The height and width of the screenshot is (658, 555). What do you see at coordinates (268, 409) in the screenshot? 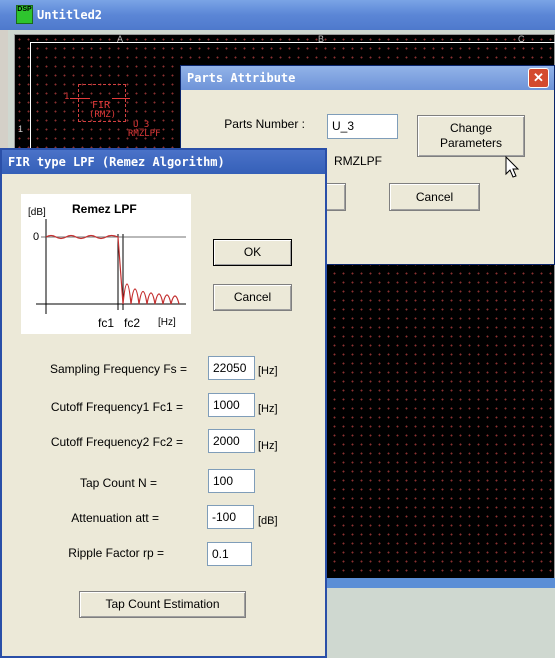
I see `cutoff-frequency1-unit: [Hz]` at bounding box center [268, 409].